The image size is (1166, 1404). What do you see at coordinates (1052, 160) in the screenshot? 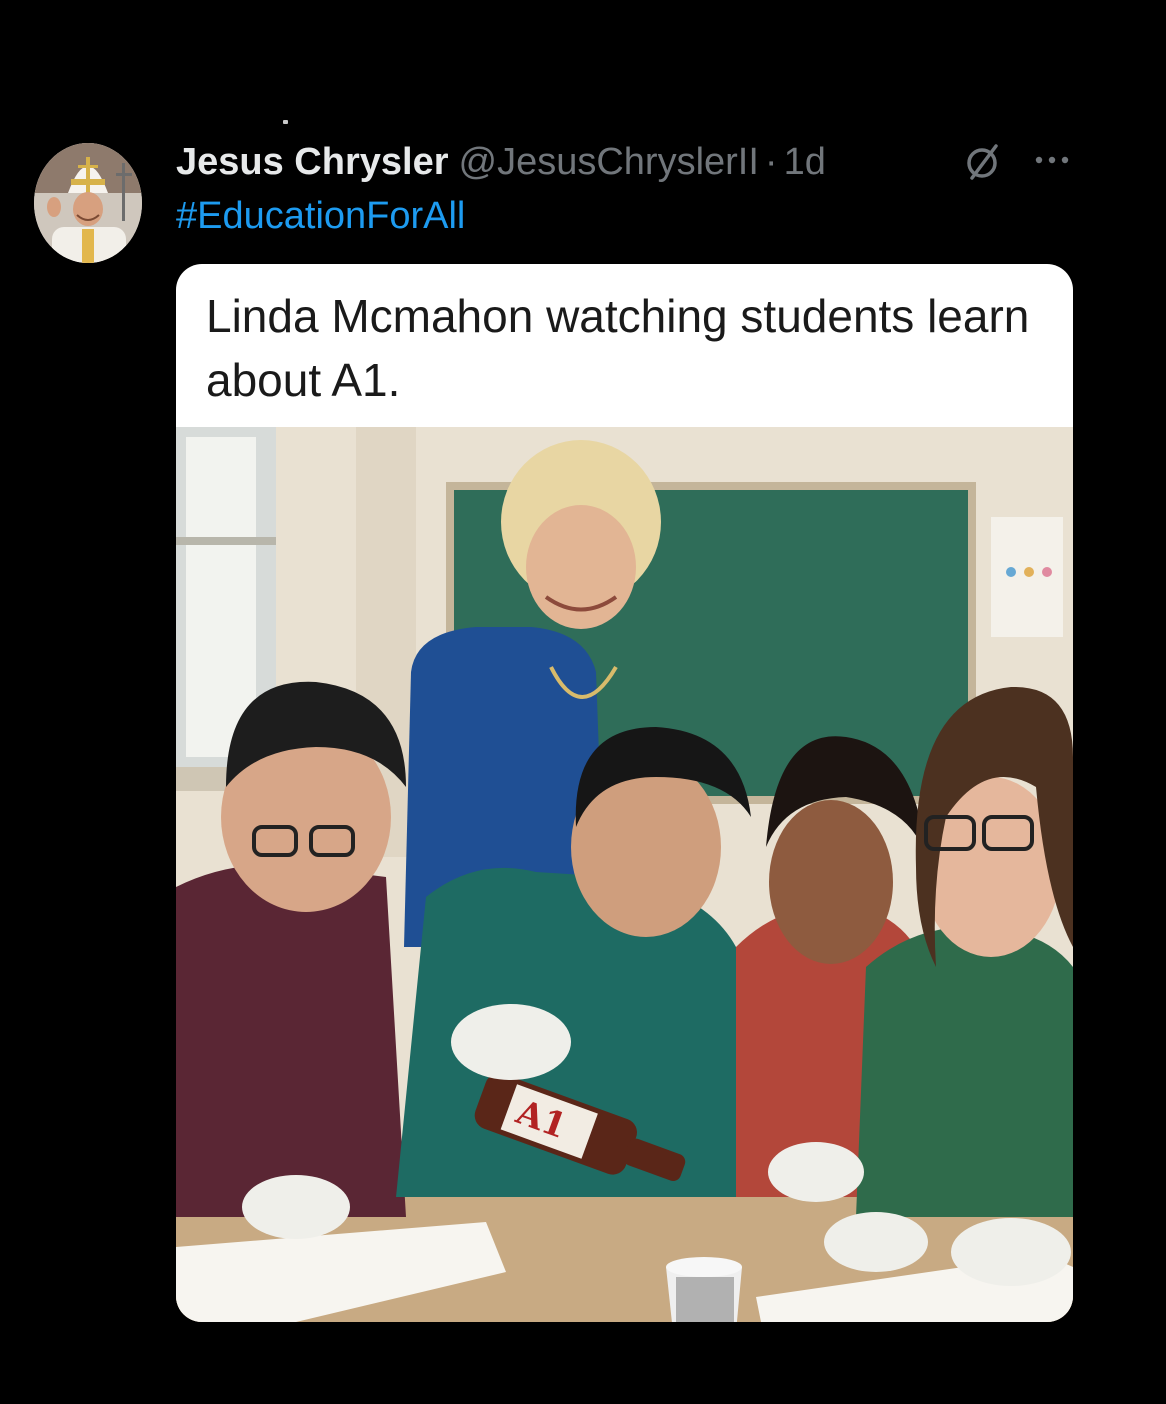
I see `more-options-icon` at bounding box center [1052, 160].